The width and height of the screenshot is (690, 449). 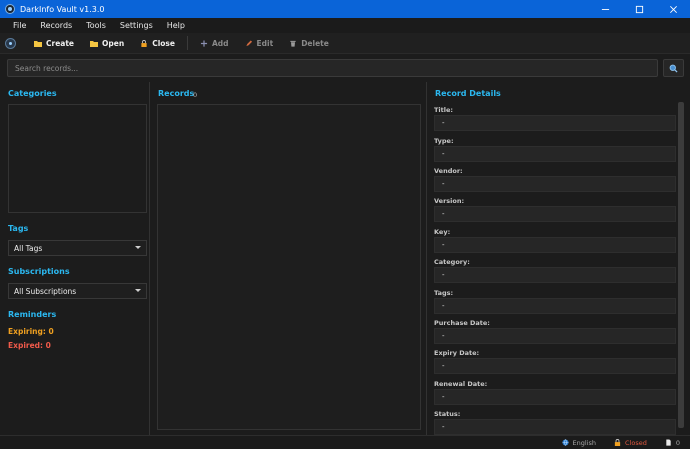 What do you see at coordinates (163, 43) in the screenshot?
I see `close-label: Close` at bounding box center [163, 43].